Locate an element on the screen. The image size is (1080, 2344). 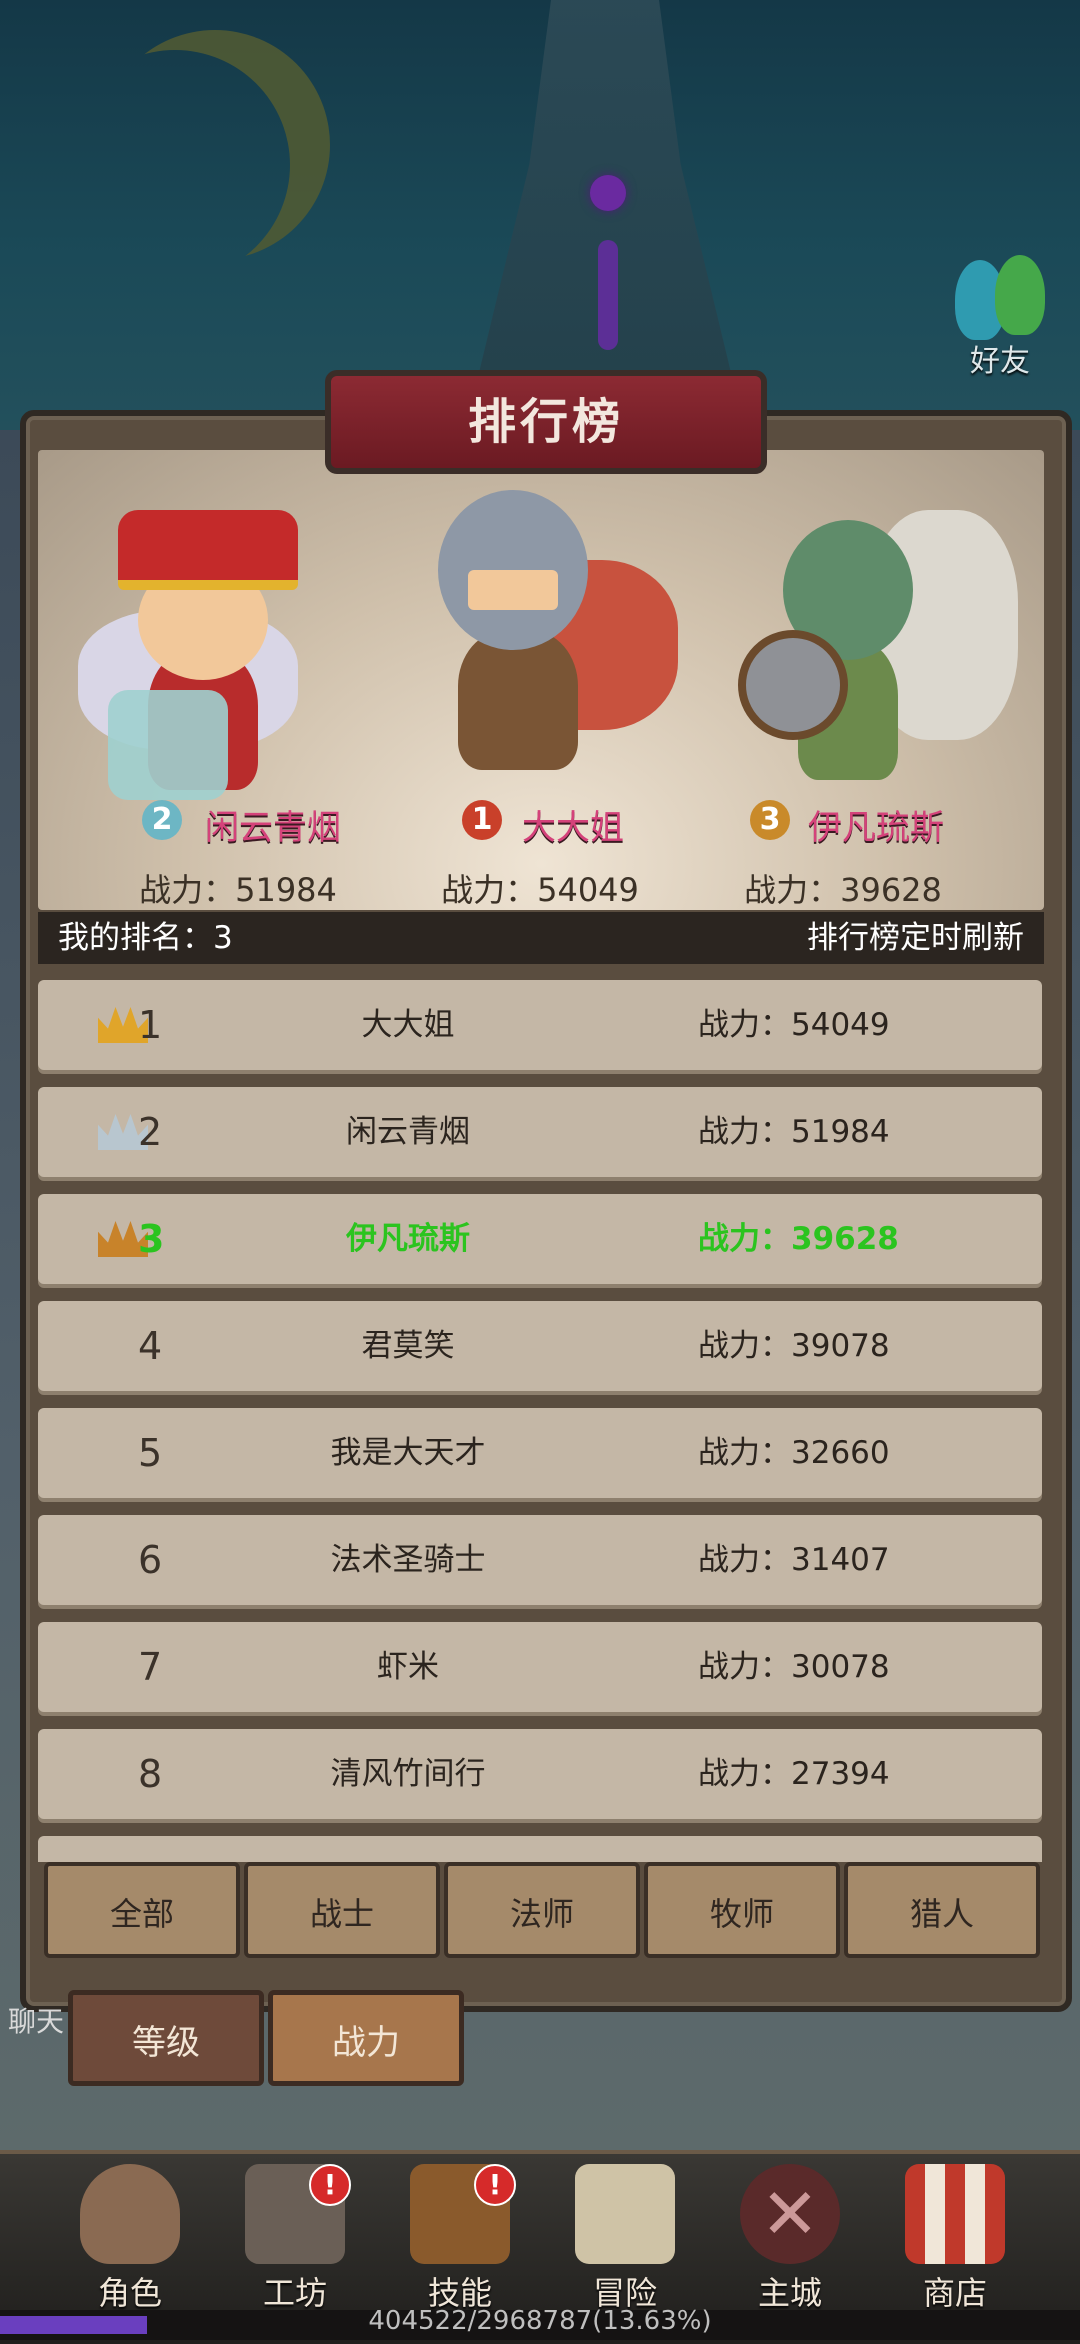
row-power: 战力：30078 is located at coordinates (794, 1667).